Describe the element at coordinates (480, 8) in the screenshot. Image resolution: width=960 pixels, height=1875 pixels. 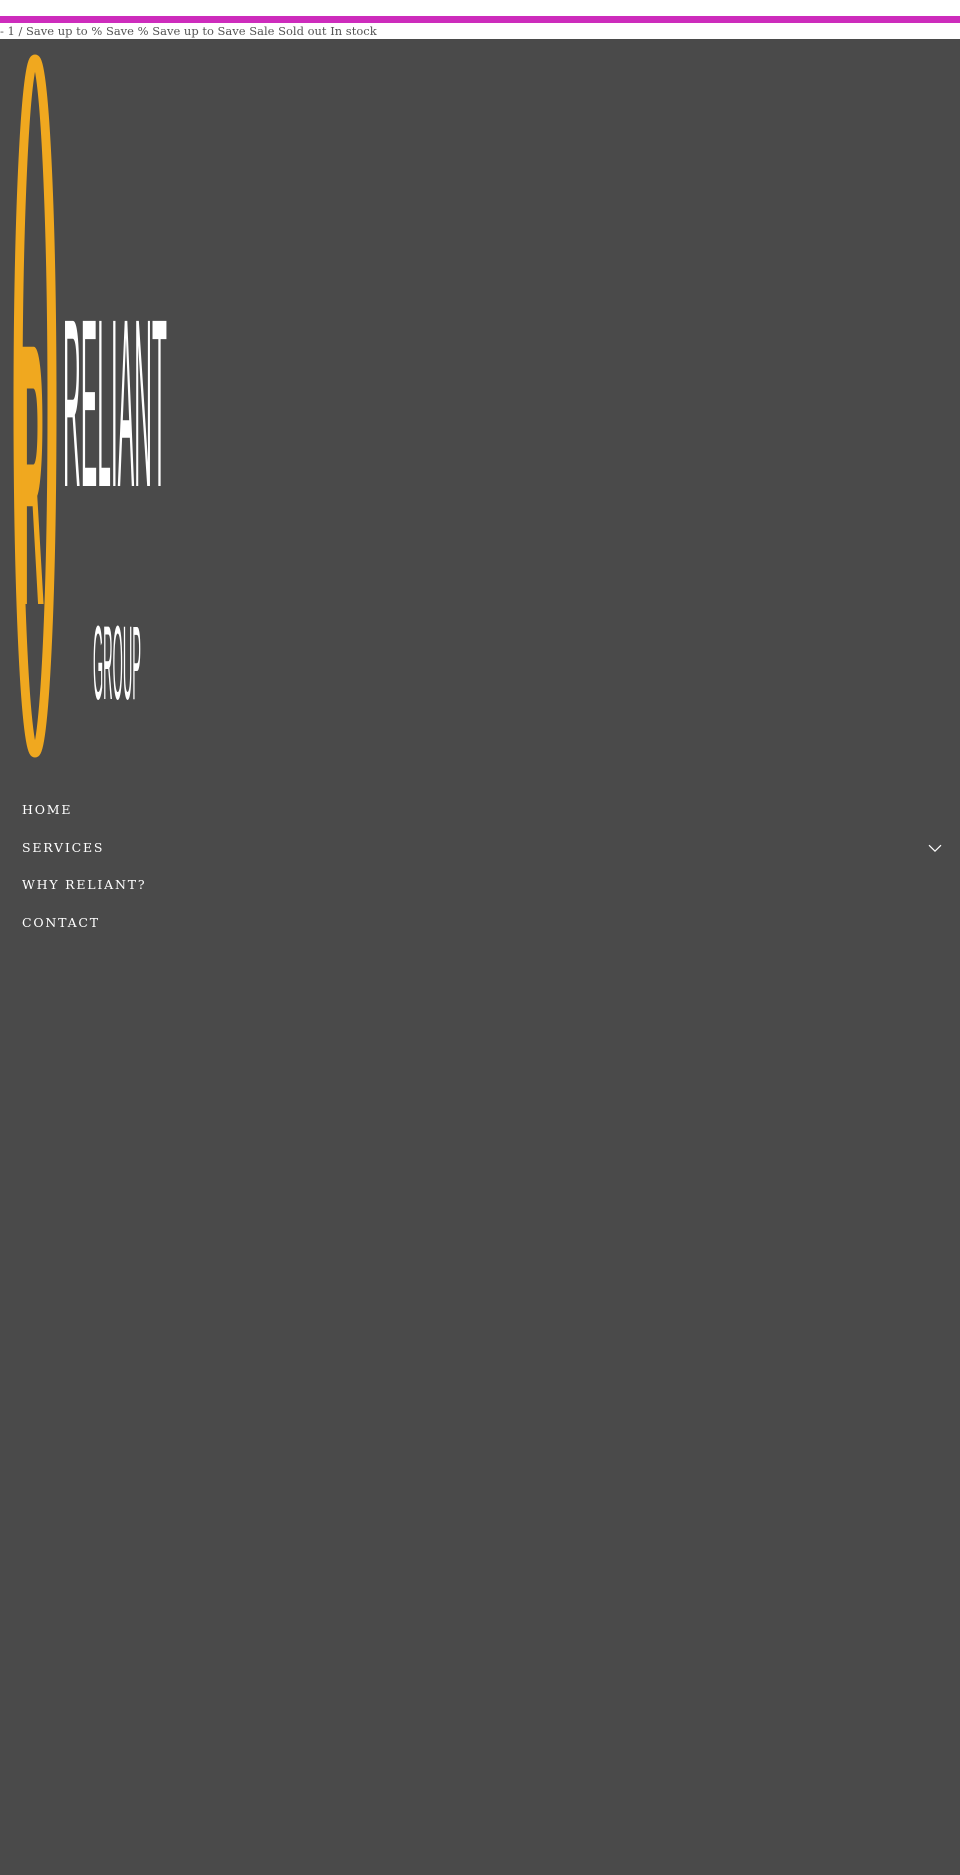
I see `top-spacer` at that location.